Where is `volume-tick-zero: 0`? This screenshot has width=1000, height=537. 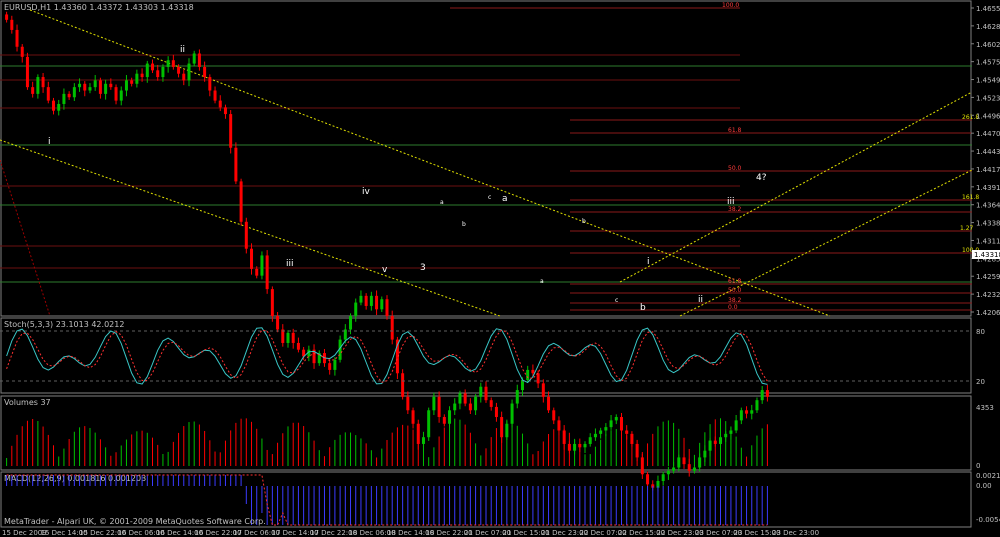 volume-tick-zero: 0 is located at coordinates (978, 466).